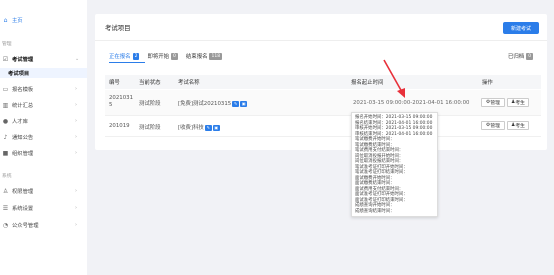 Image resolution: width=554 pixels, height=275 pixels. I want to click on row-period: 2021-03-15 09:00:00-2021-04-01 16:00:00, so click(411, 103).